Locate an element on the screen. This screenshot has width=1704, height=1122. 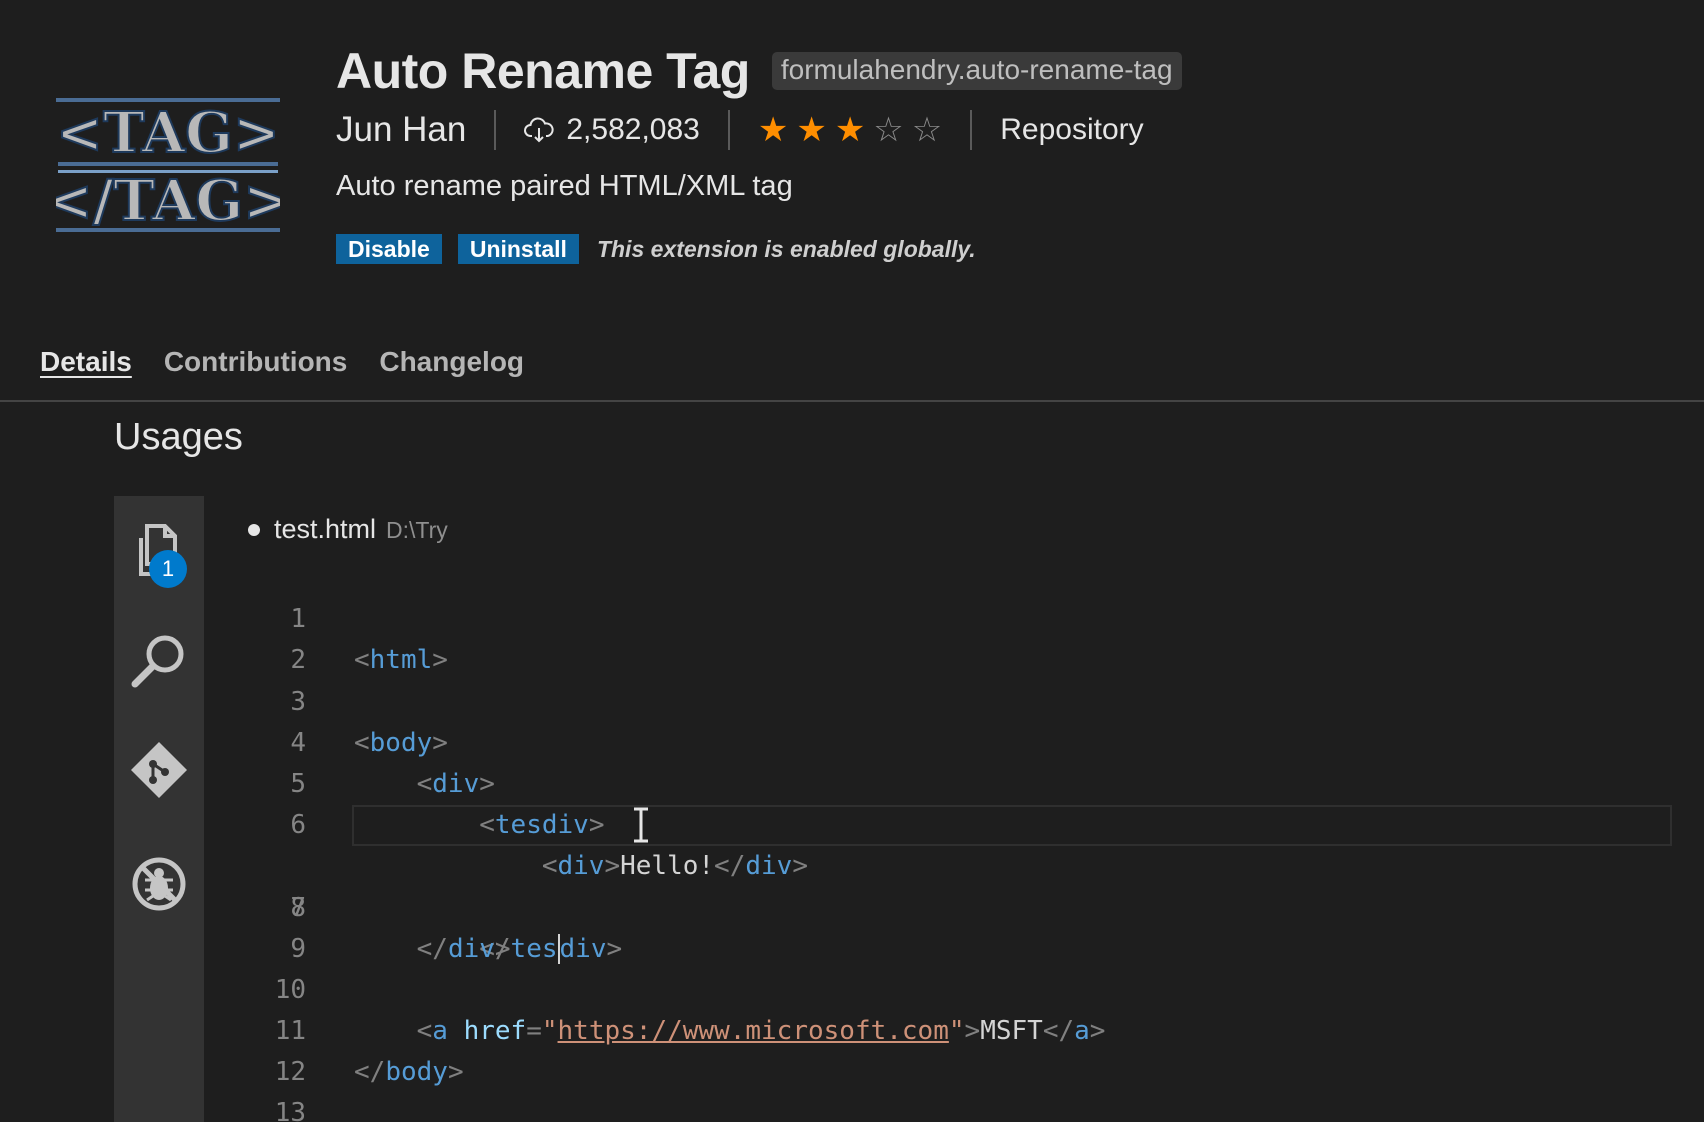
logo-line-1: <TAG> is located at coordinates (168, 133).